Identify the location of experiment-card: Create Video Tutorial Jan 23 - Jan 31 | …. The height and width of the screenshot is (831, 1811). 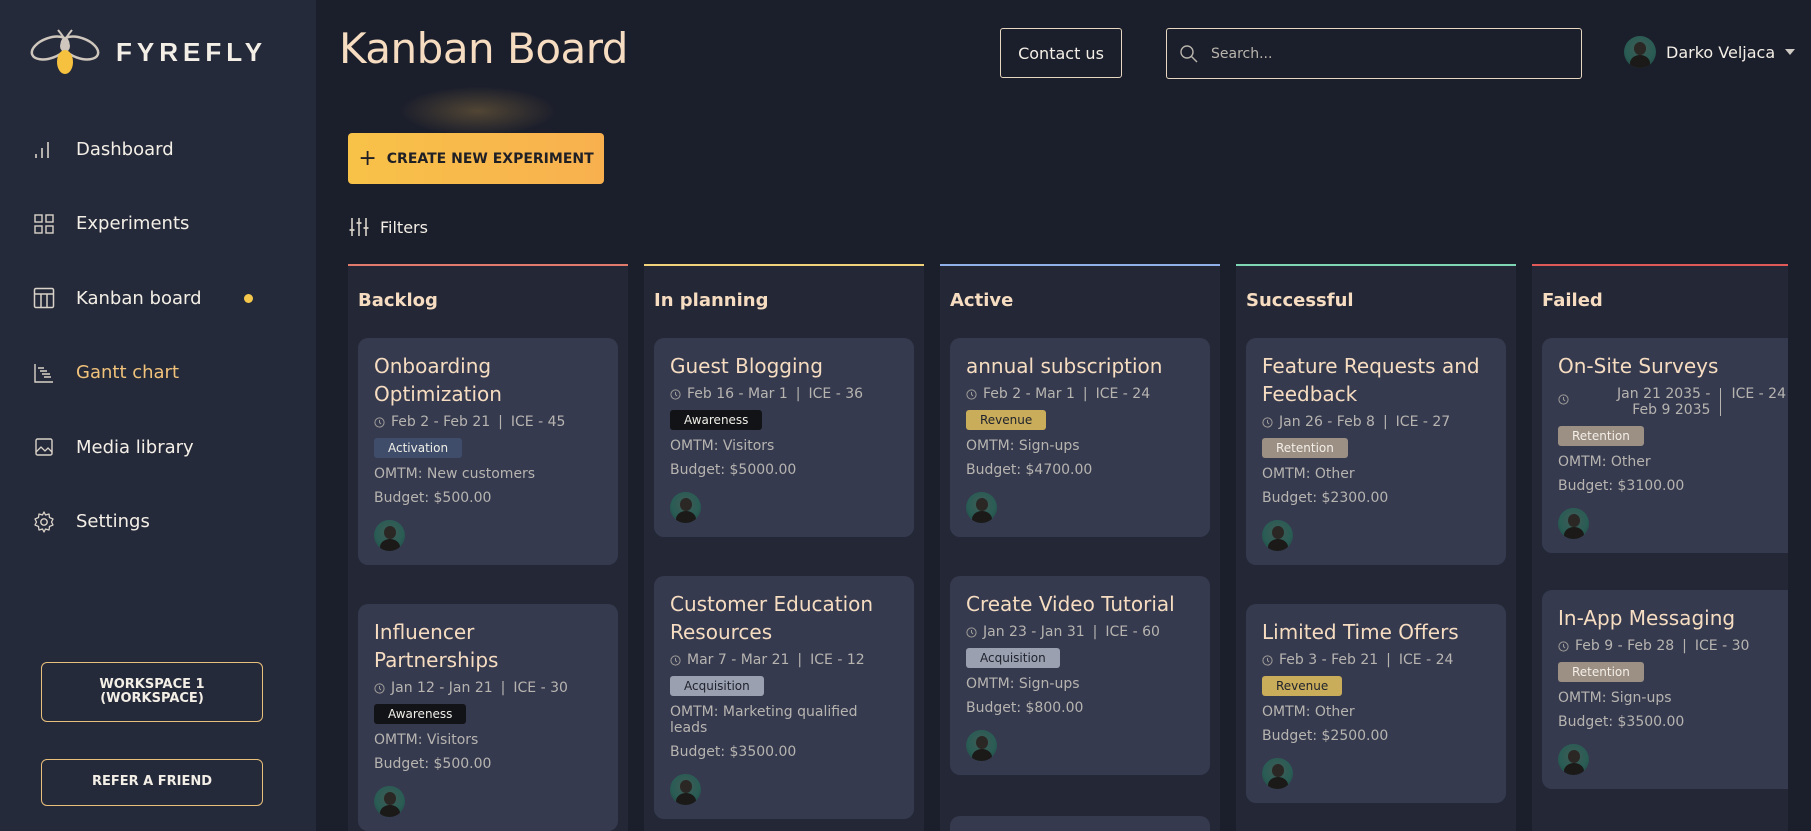
(1080, 675).